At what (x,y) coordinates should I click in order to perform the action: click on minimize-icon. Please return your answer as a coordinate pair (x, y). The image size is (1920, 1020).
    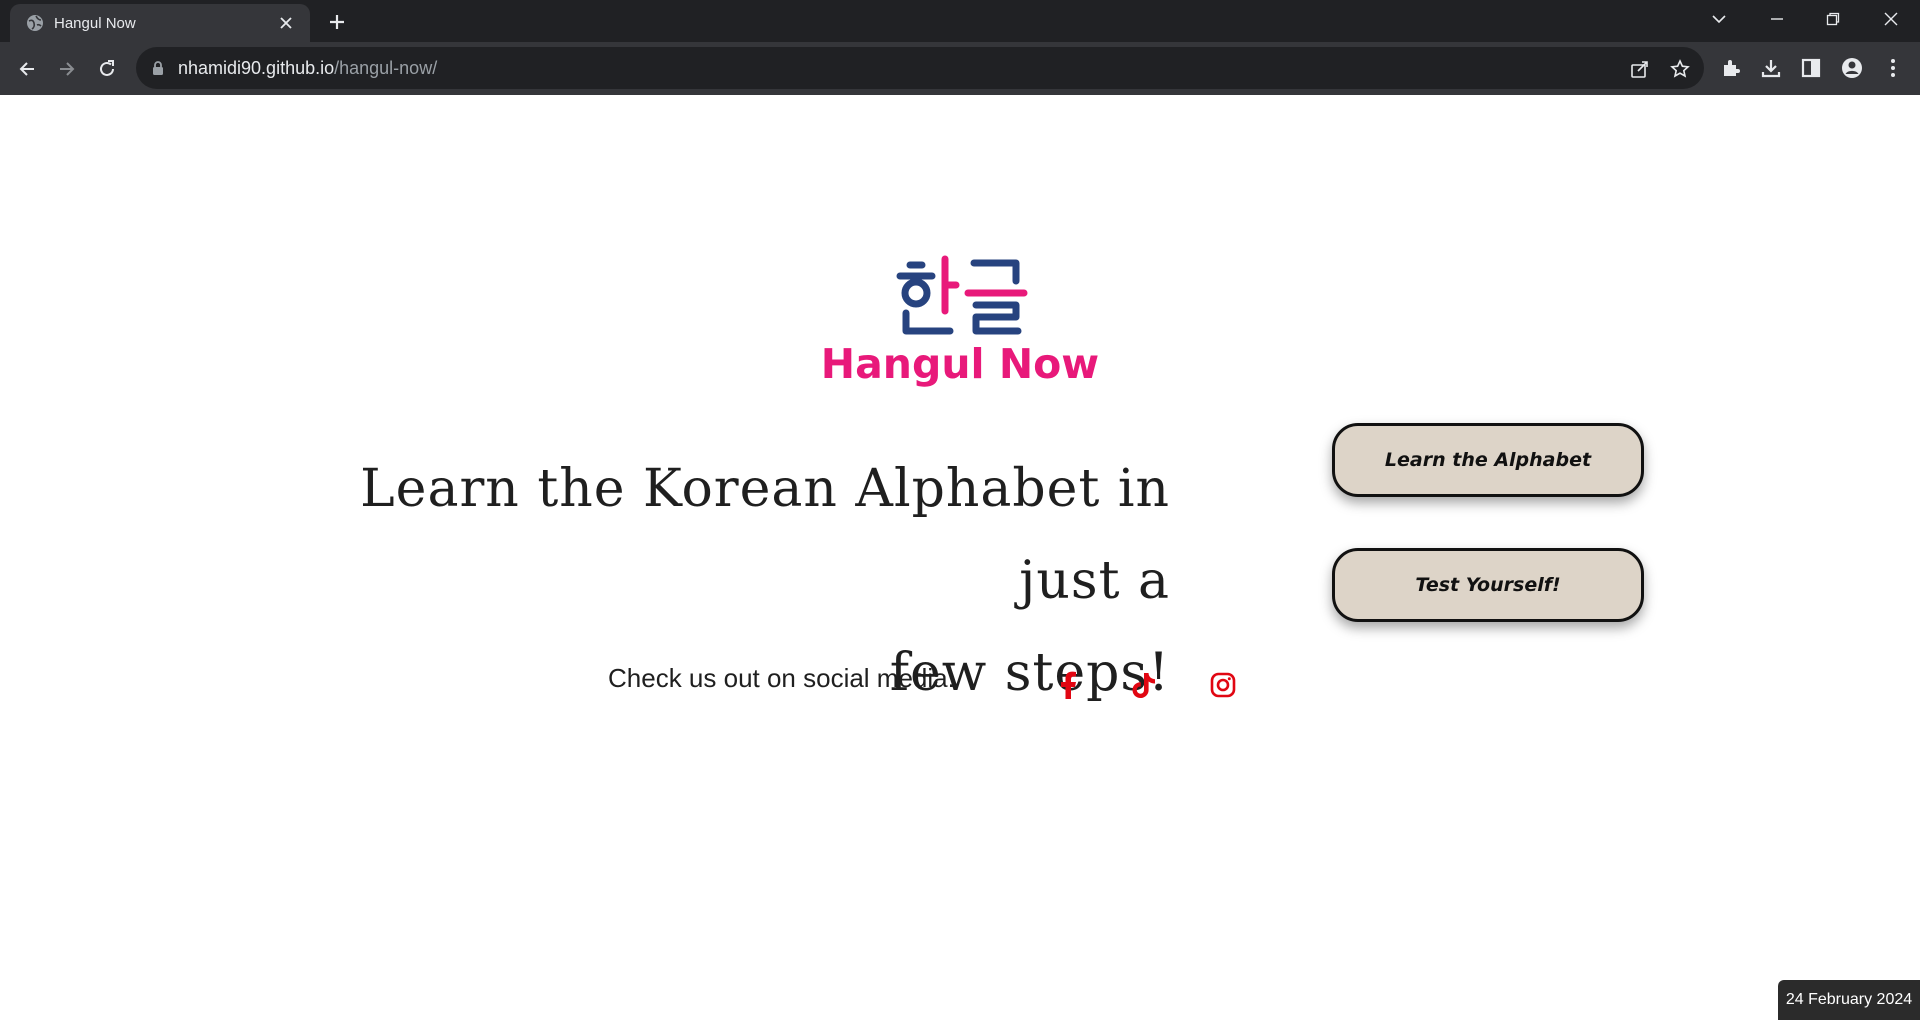
    Looking at the image, I should click on (1777, 19).